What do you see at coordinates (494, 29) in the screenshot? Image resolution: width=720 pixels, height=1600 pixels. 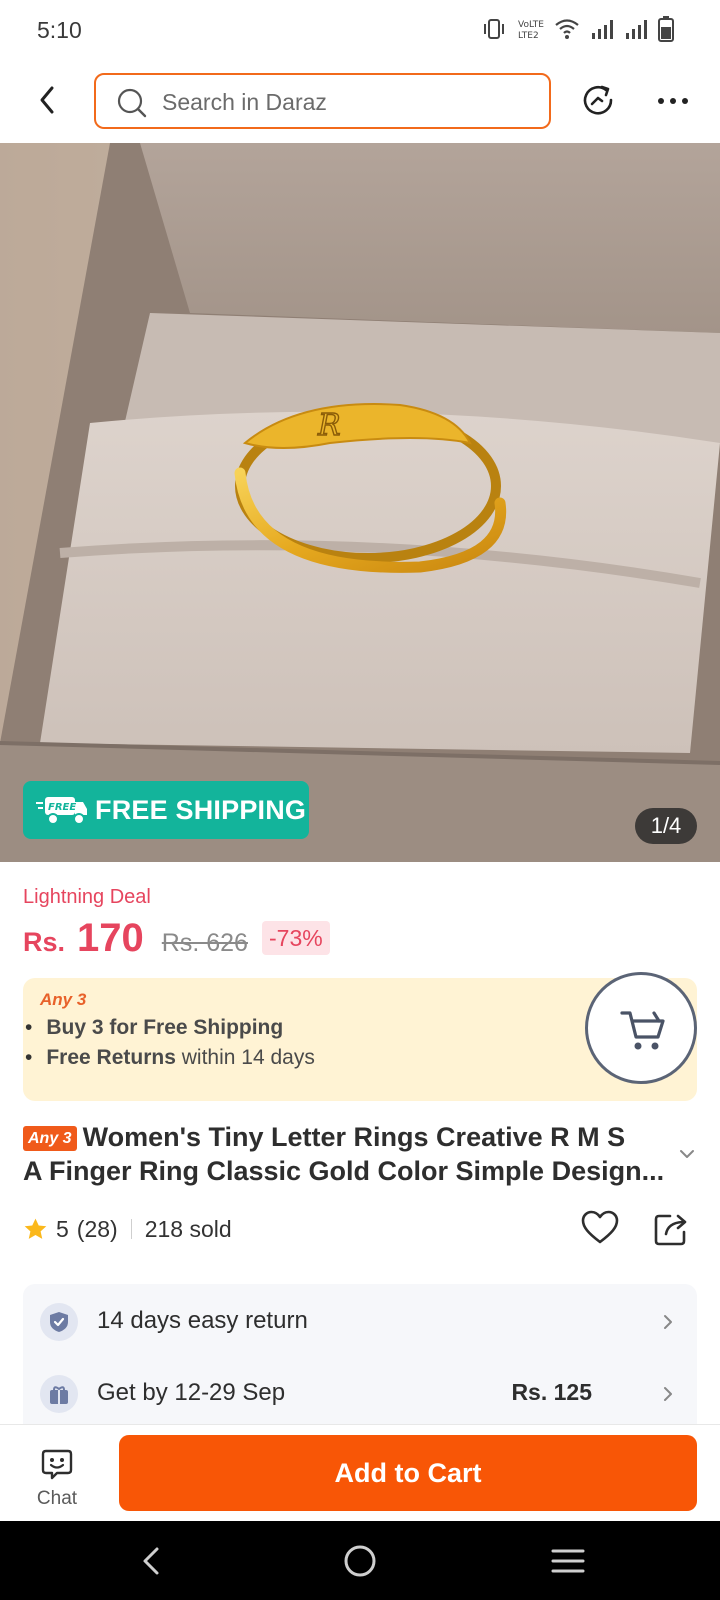 I see `vibrate-icon` at bounding box center [494, 29].